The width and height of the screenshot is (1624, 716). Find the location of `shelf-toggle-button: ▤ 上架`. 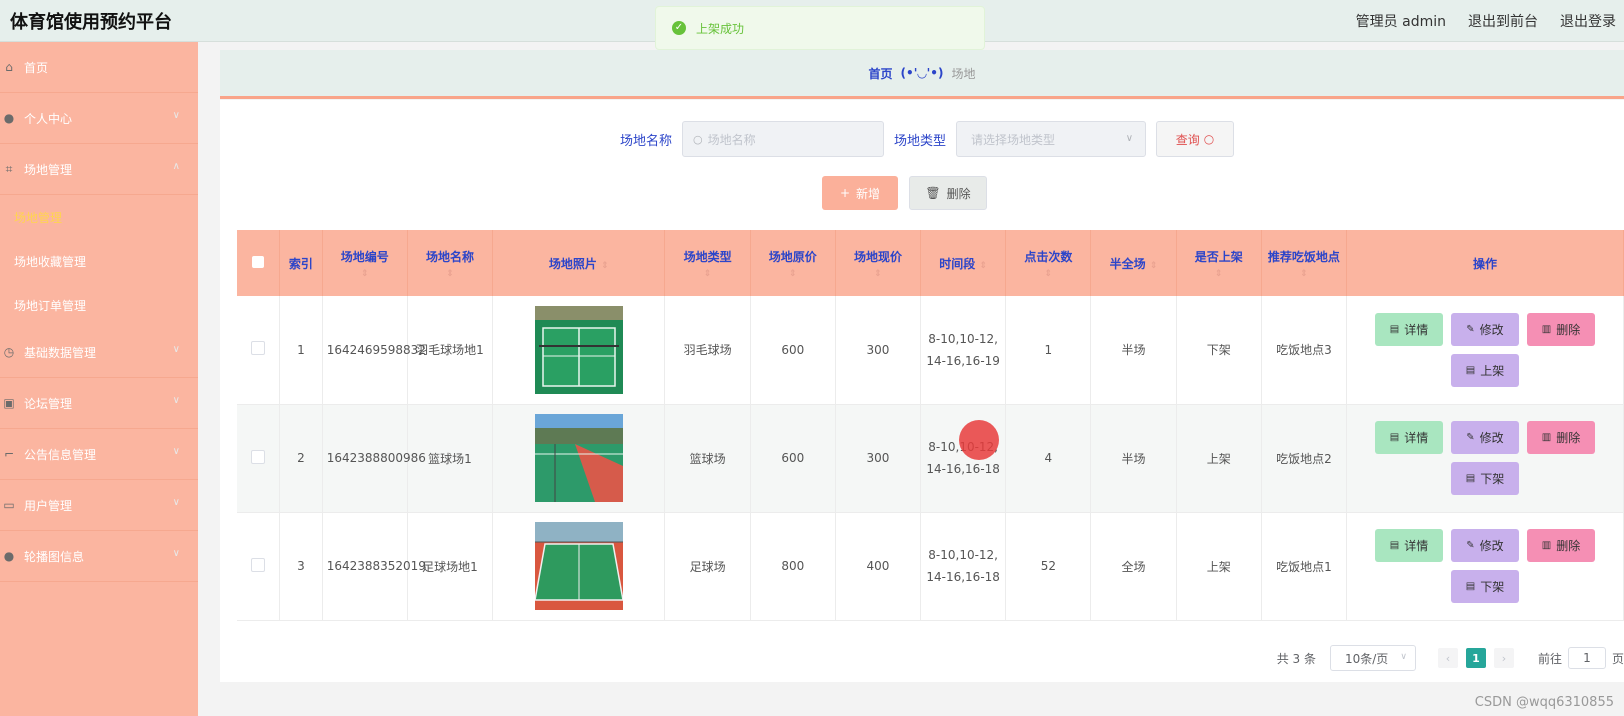

shelf-toggle-button: ▤ 上架 is located at coordinates (1484, 370).